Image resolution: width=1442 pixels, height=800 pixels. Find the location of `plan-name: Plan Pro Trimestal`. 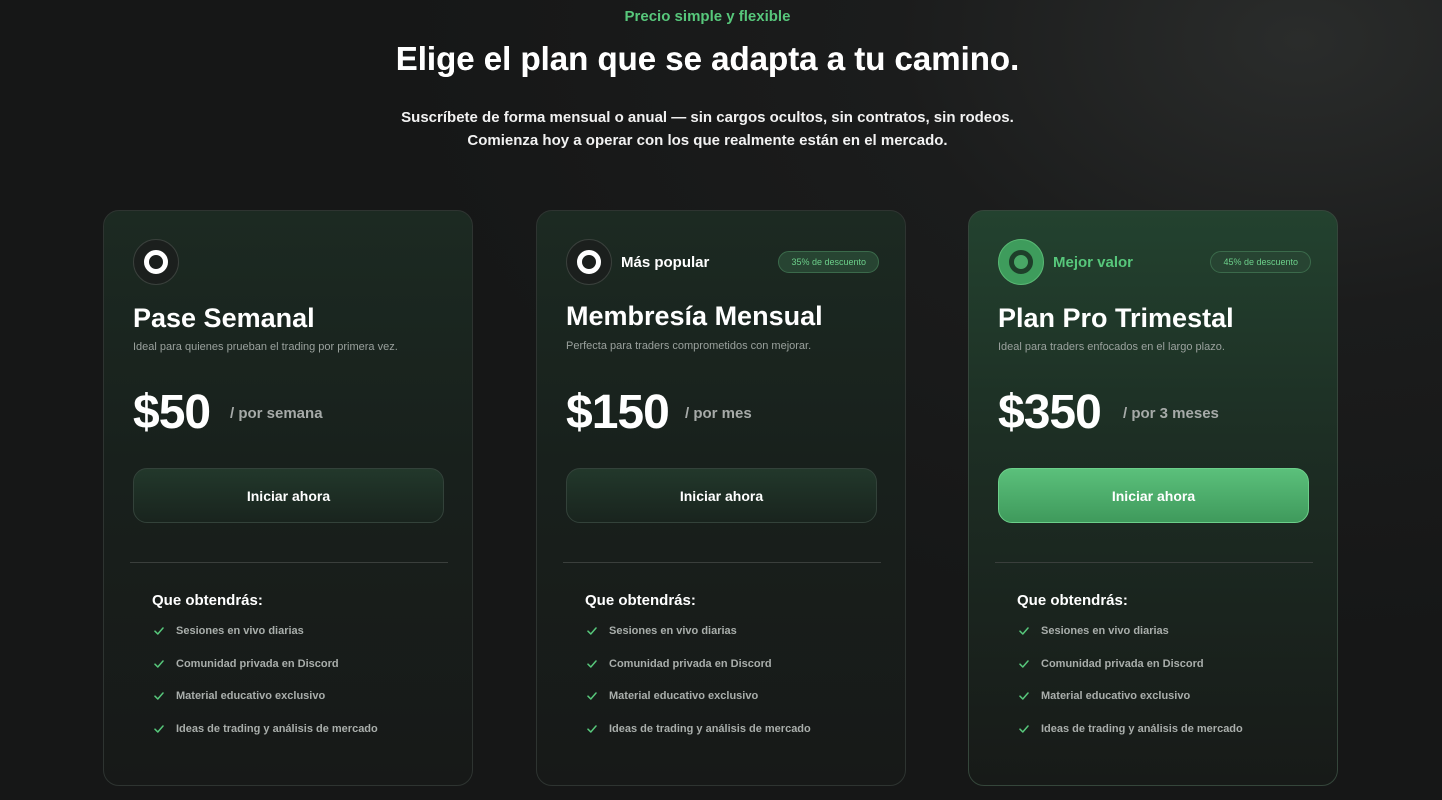

plan-name: Plan Pro Trimestal is located at coordinates (1116, 318).